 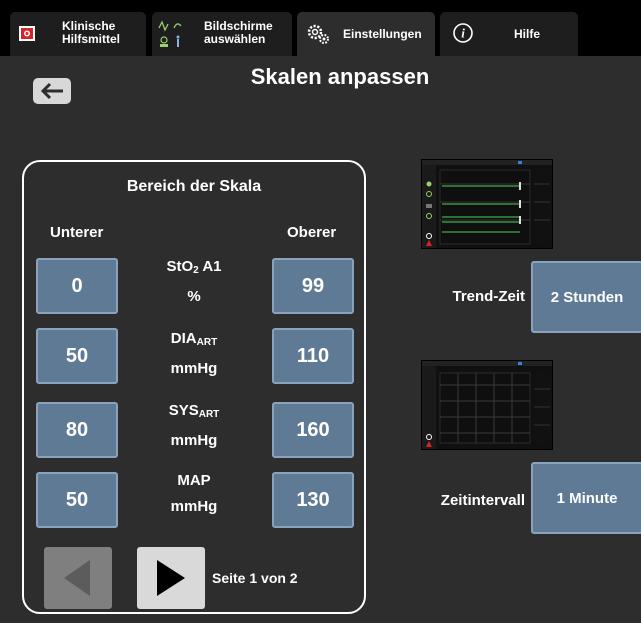 I want to click on sys-art-upper-button: 160, so click(x=313, y=430).